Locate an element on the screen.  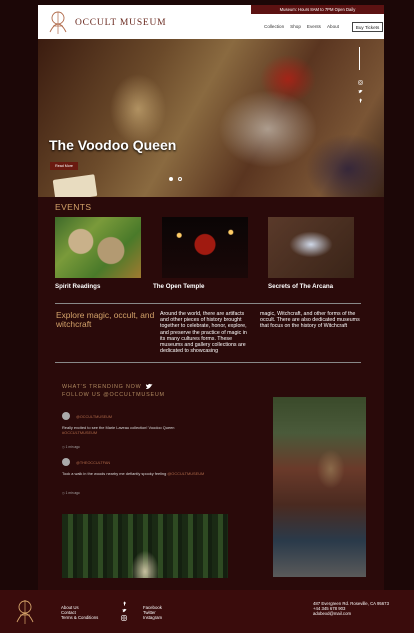
carousel-dots is located at coordinates (175, 179).